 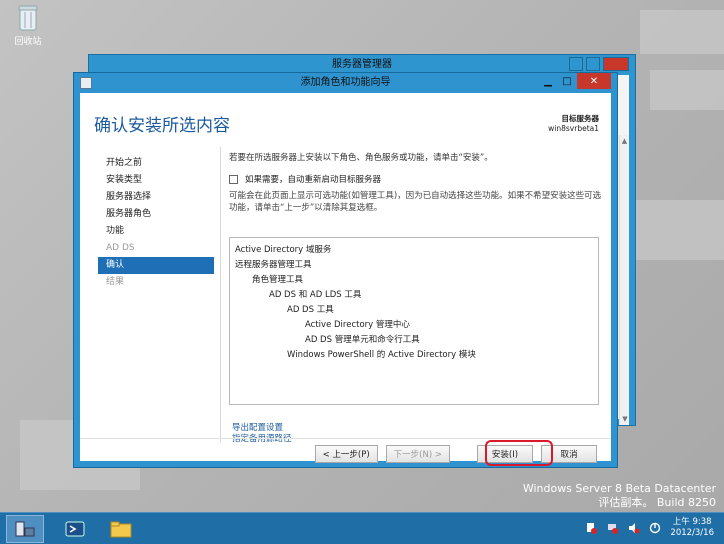 What do you see at coordinates (313, 179) in the screenshot?
I see `restart-checkbox-label: 如果需要，自动重新启动目标服务器` at bounding box center [313, 179].